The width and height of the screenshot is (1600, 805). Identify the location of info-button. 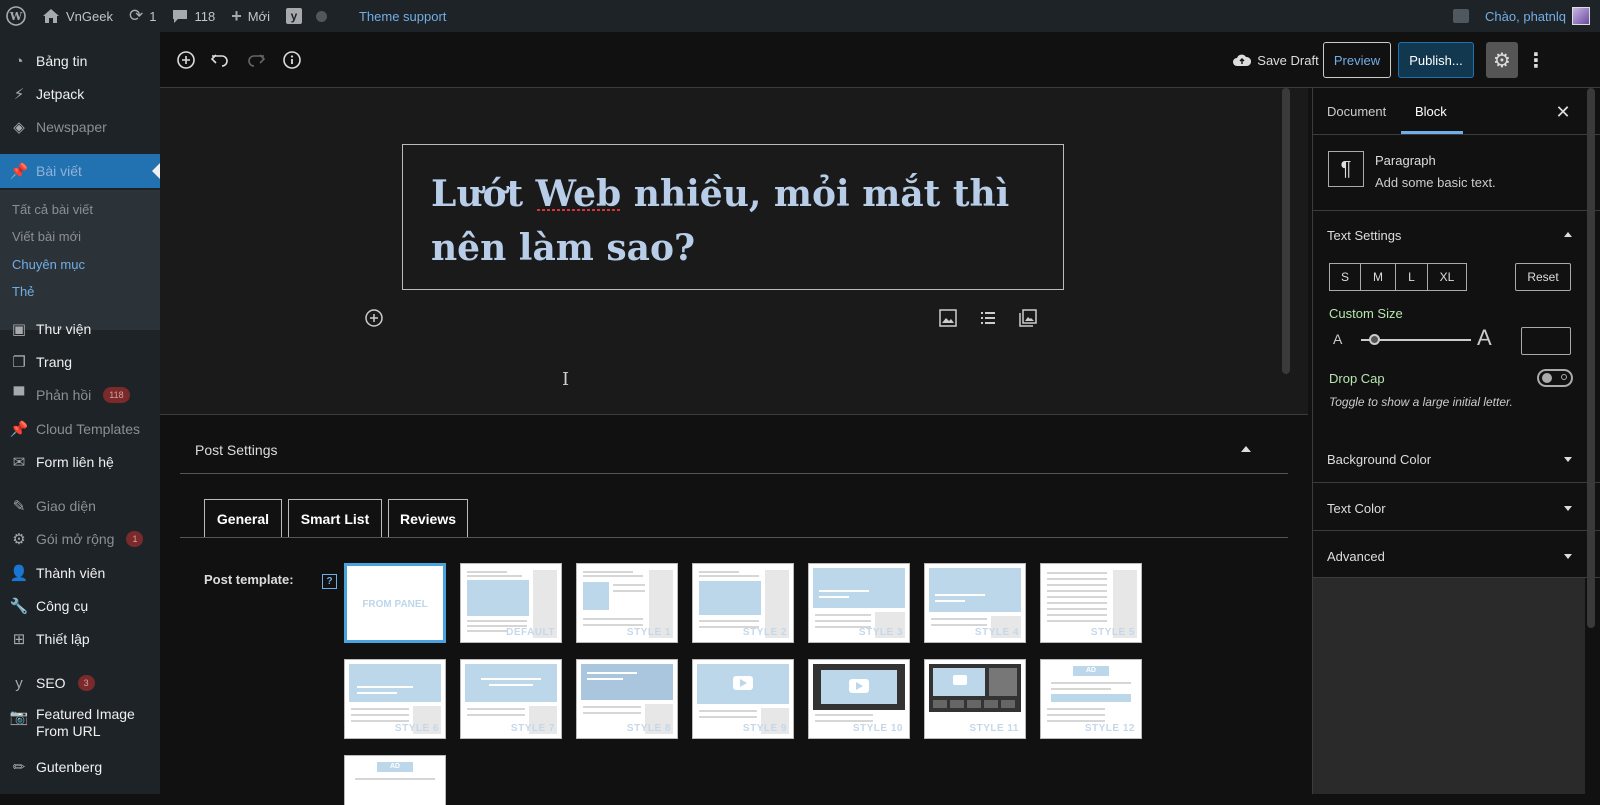
(292, 60).